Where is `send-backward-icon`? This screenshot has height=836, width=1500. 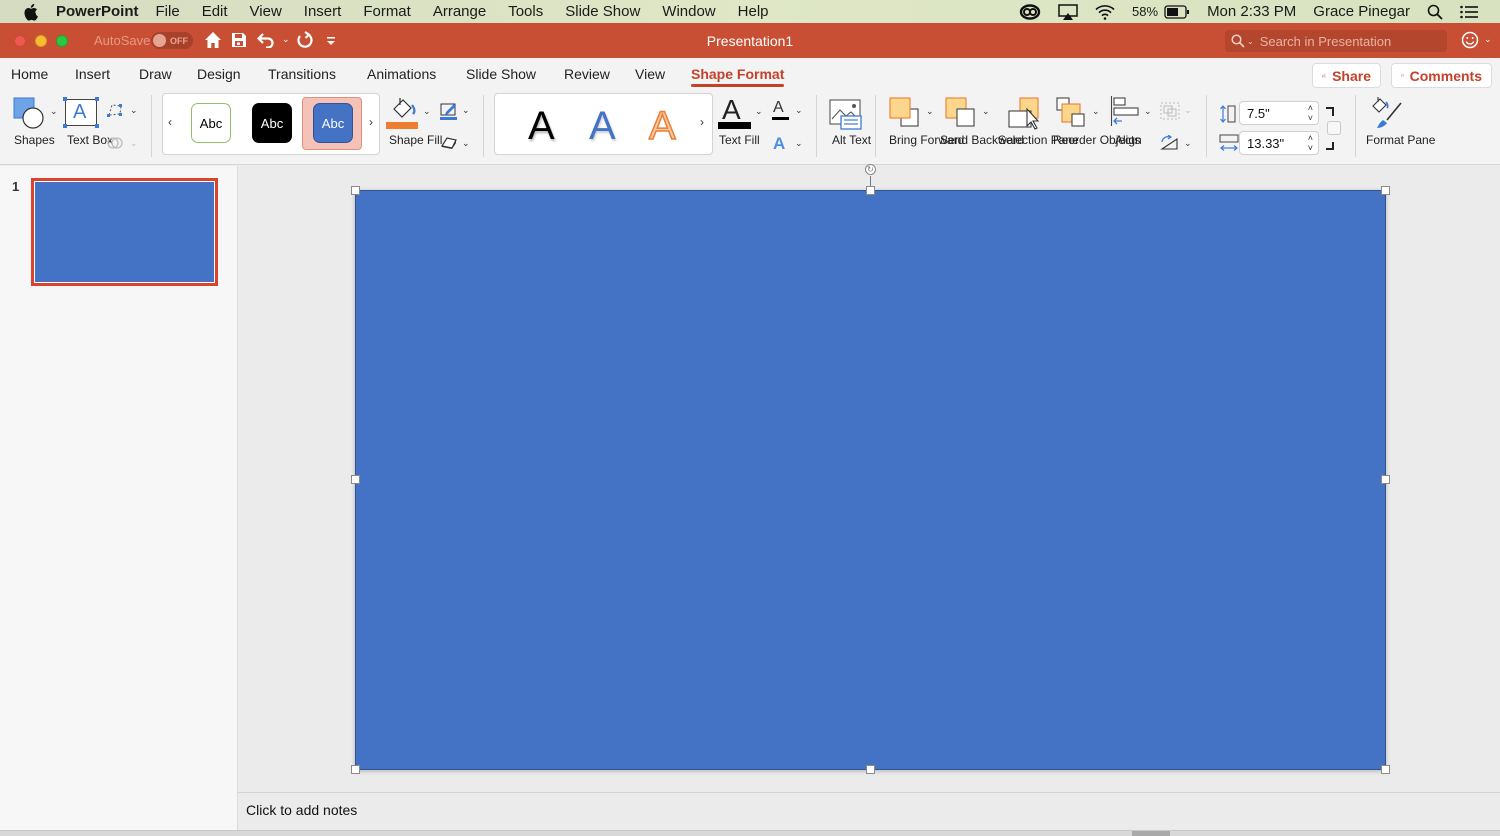
send-backward-icon is located at coordinates (961, 114).